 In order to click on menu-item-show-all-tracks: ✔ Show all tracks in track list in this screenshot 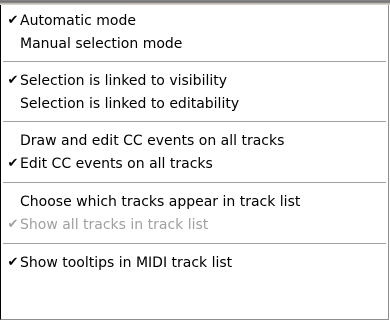, I will do `click(194, 225)`.